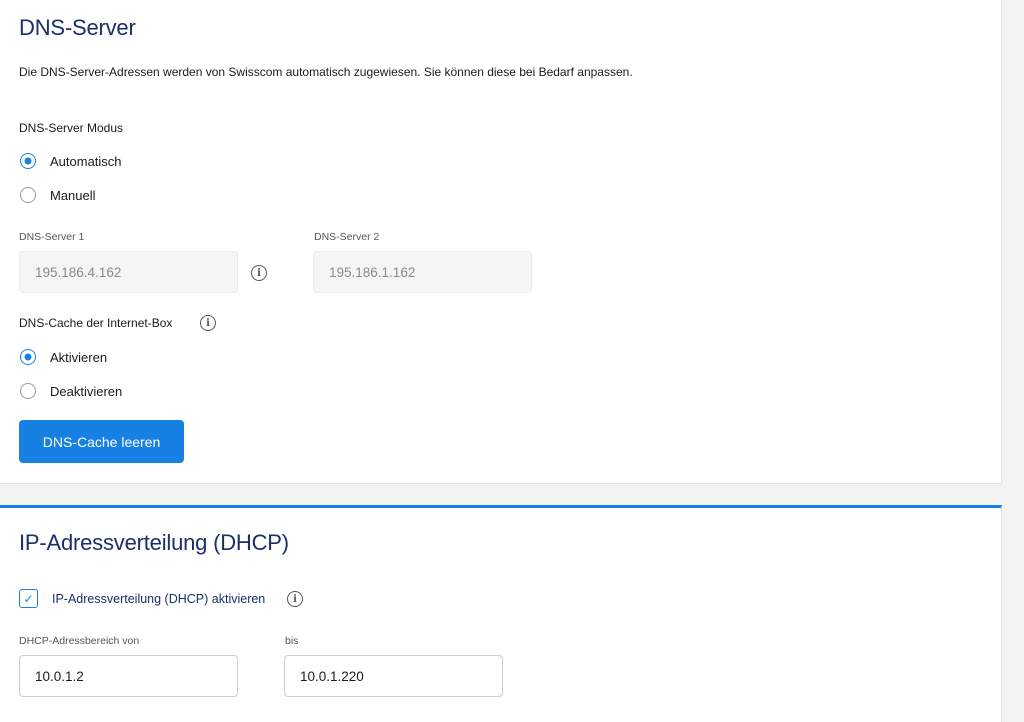 This screenshot has height=722, width=1024. I want to click on radio-automatisch-label: Automatisch, so click(86, 161).